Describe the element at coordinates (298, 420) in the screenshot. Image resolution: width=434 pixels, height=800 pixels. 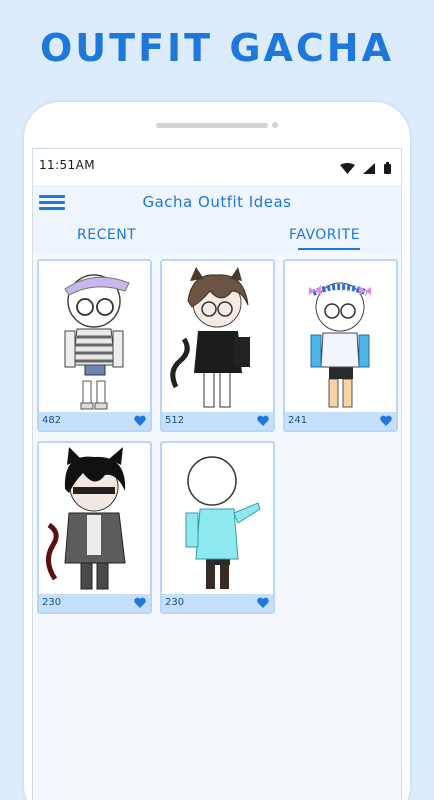
I see `like-count: 241` at that location.